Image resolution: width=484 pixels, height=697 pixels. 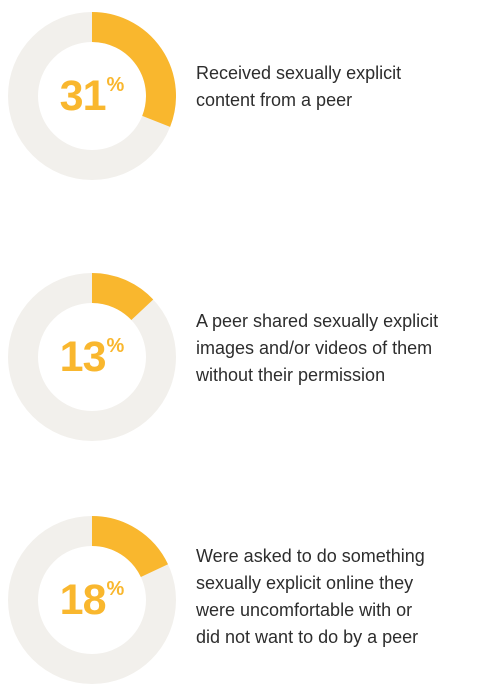 What do you see at coordinates (115, 85) in the screenshot?
I see `percent-sign-1: %` at bounding box center [115, 85].